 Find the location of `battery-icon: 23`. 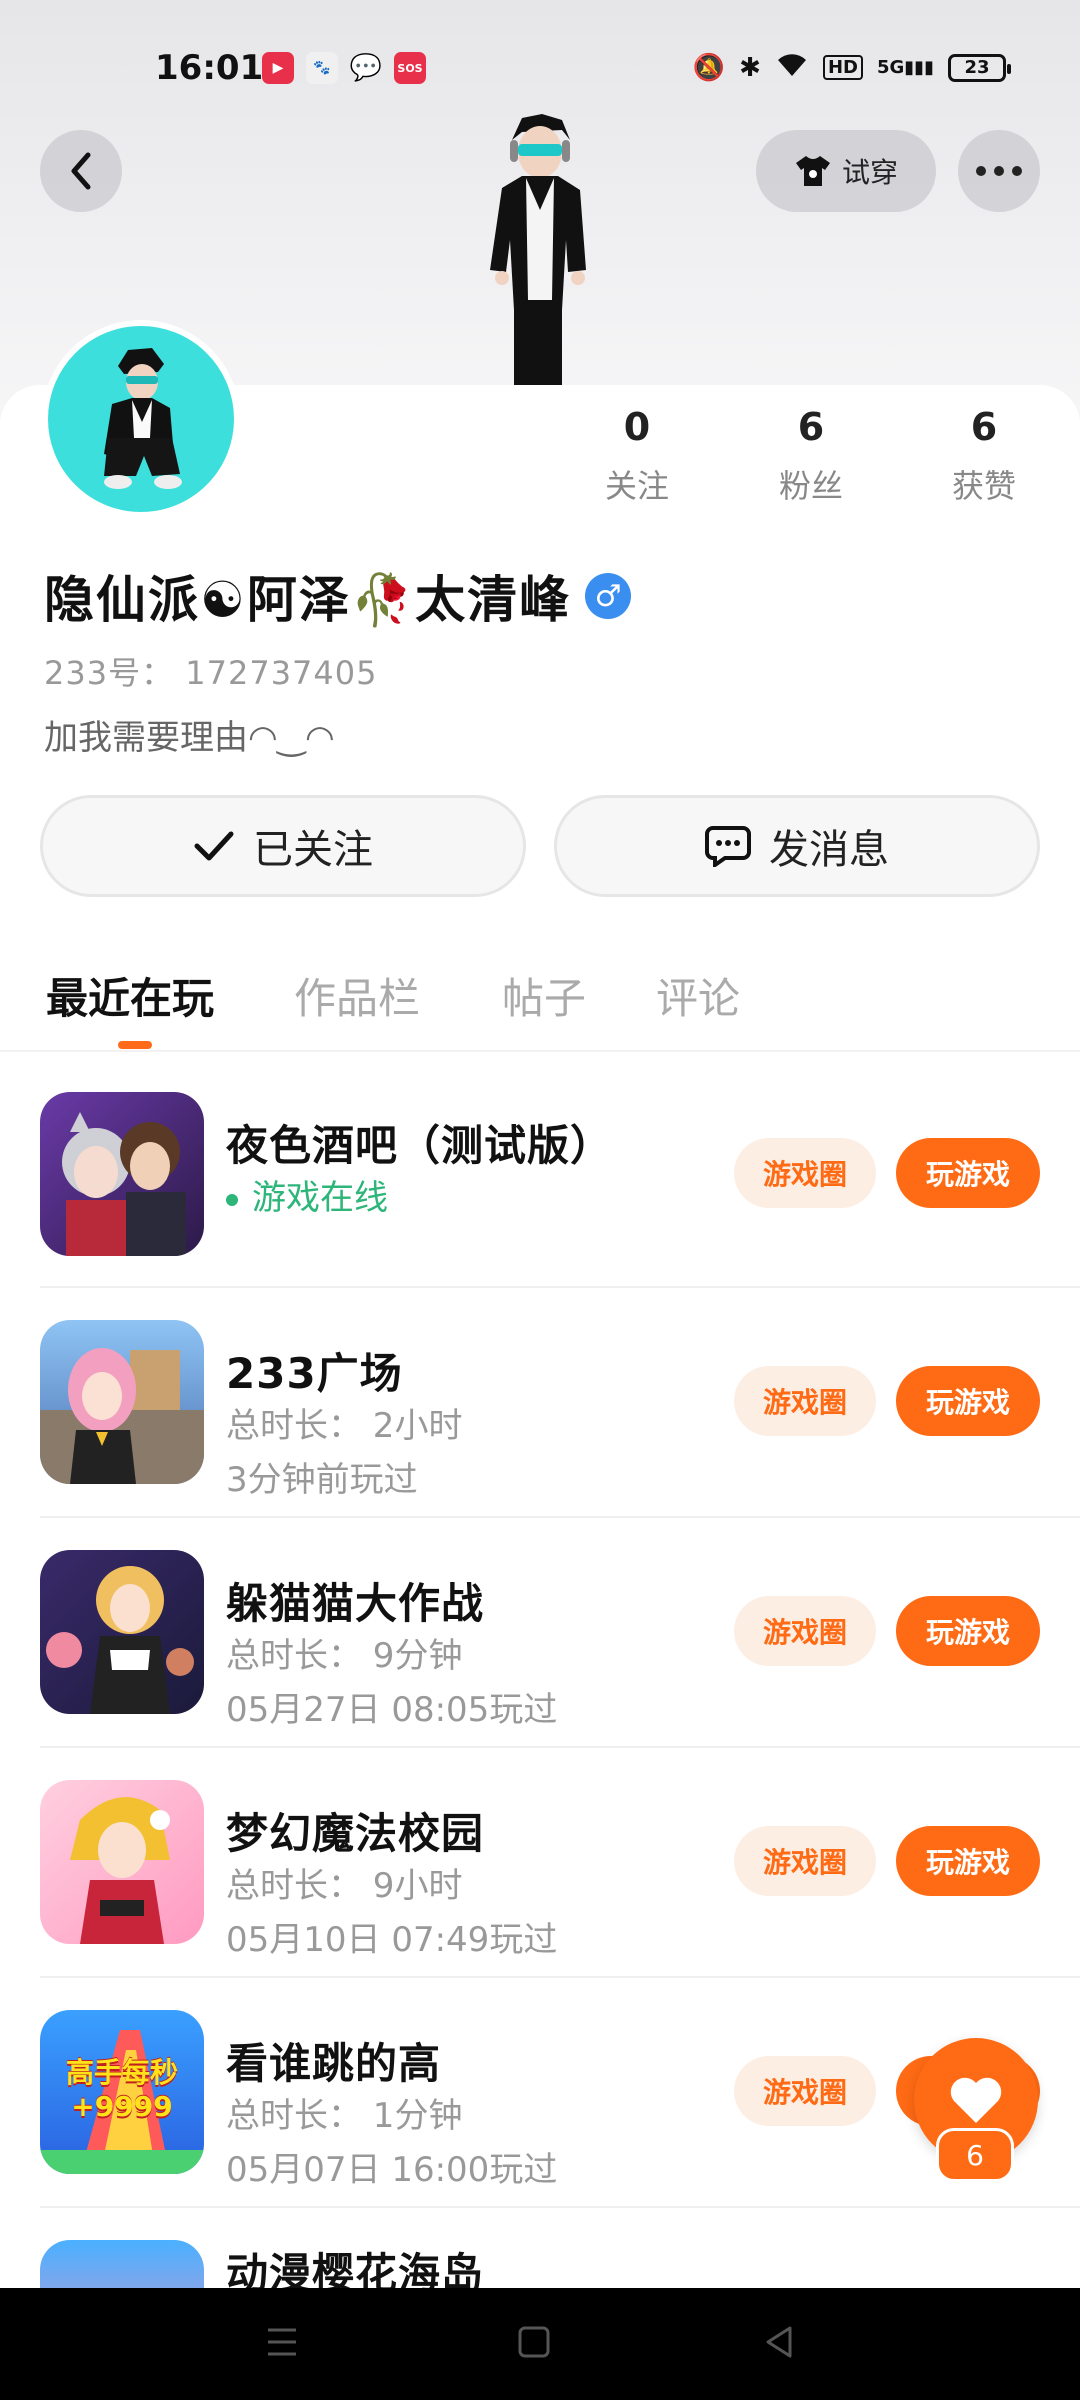

battery-icon: 23 is located at coordinates (979, 67).